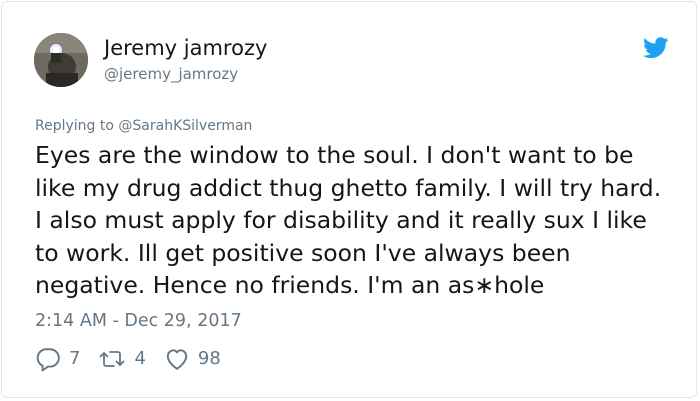  Describe the element at coordinates (185, 126) in the screenshot. I see `replying-to-mention: @SarahKSilverman` at that location.